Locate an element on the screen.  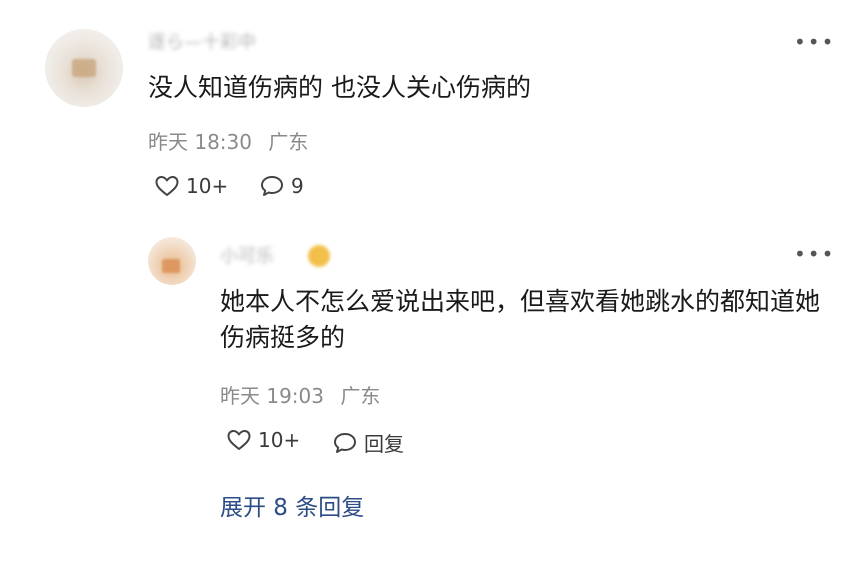
avatar-main-commenter is located at coordinates (84, 68).